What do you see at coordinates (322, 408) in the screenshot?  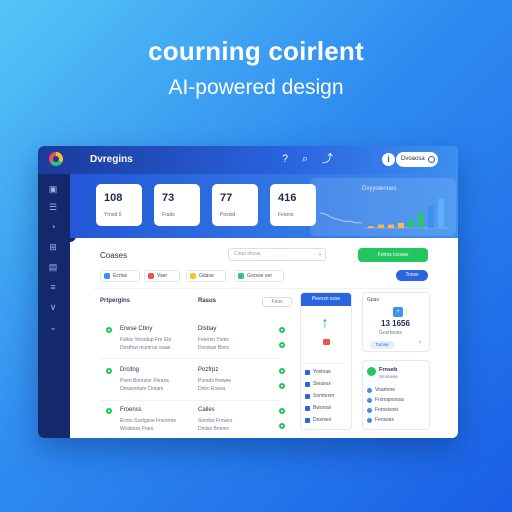 I see `list-item-label: Bworsai` at bounding box center [322, 408].